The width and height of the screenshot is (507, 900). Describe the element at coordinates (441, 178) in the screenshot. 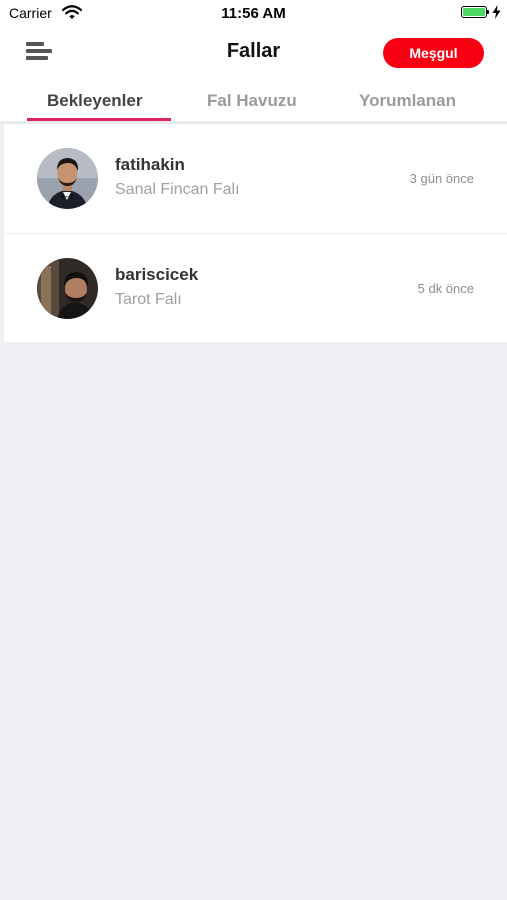

I see `item-time: 3 gün önce` at that location.